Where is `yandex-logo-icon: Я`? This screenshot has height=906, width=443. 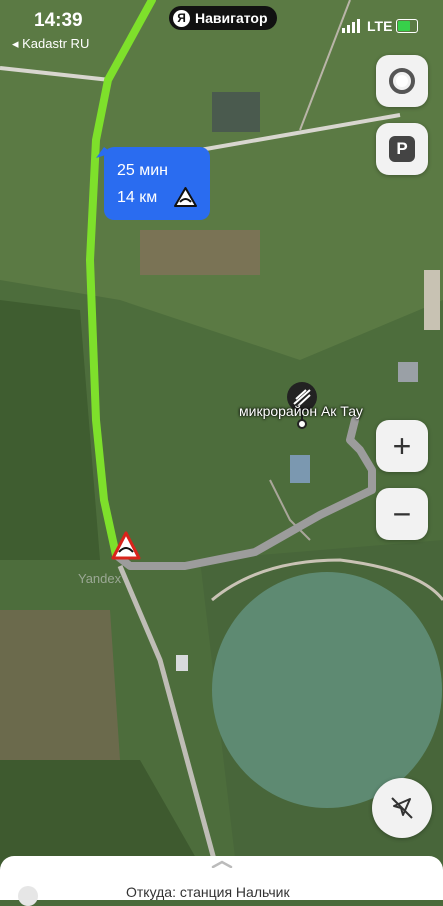 yandex-logo-icon: Я is located at coordinates (181, 18).